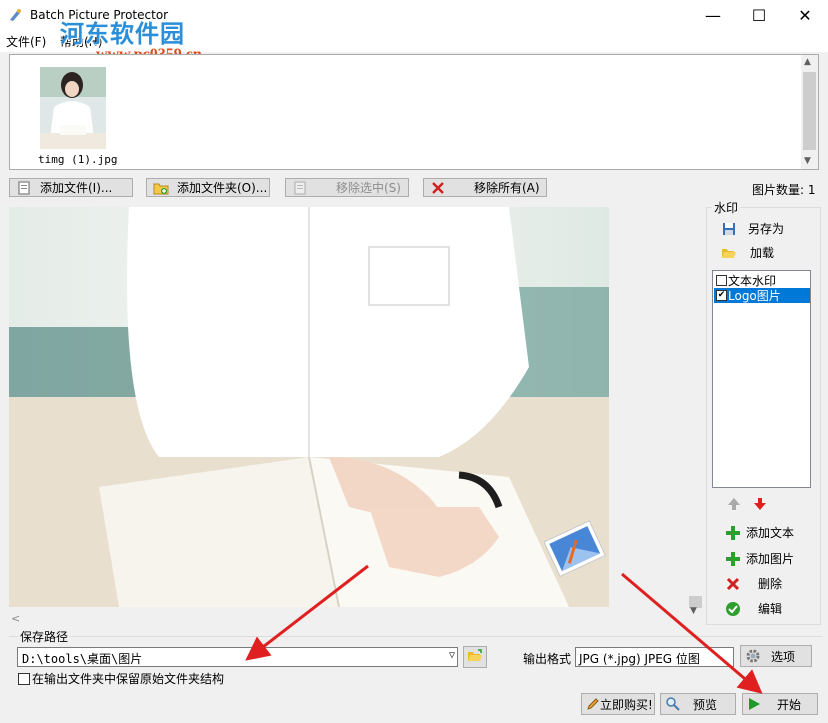 The width and height of the screenshot is (828, 723). Describe the element at coordinates (639, 659) in the screenshot. I see `output-format-value: JPG (*.jpg) JPEG 位图` at that location.